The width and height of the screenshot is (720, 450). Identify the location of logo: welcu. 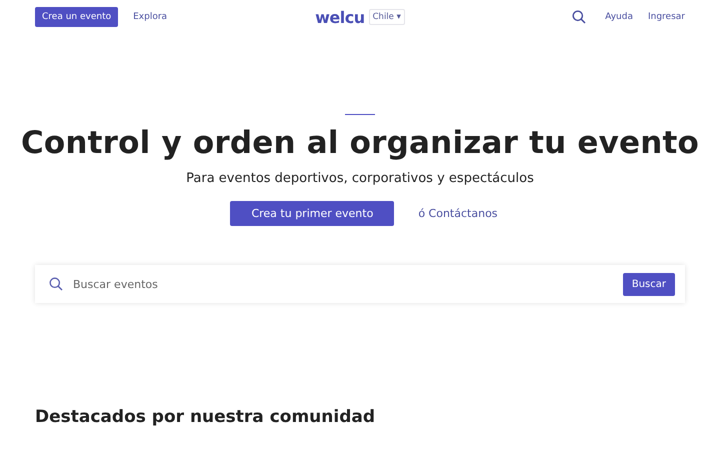
(340, 17).